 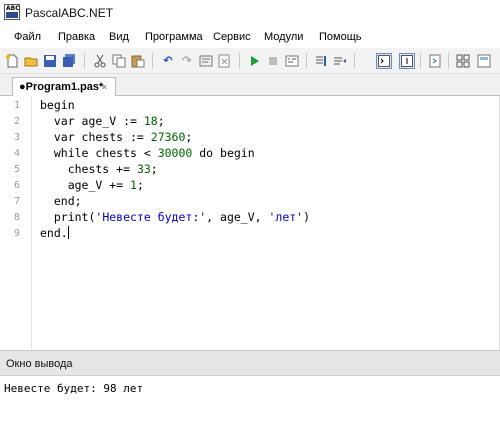 I want to click on tab-close-icon: ×, so click(x=104, y=87).